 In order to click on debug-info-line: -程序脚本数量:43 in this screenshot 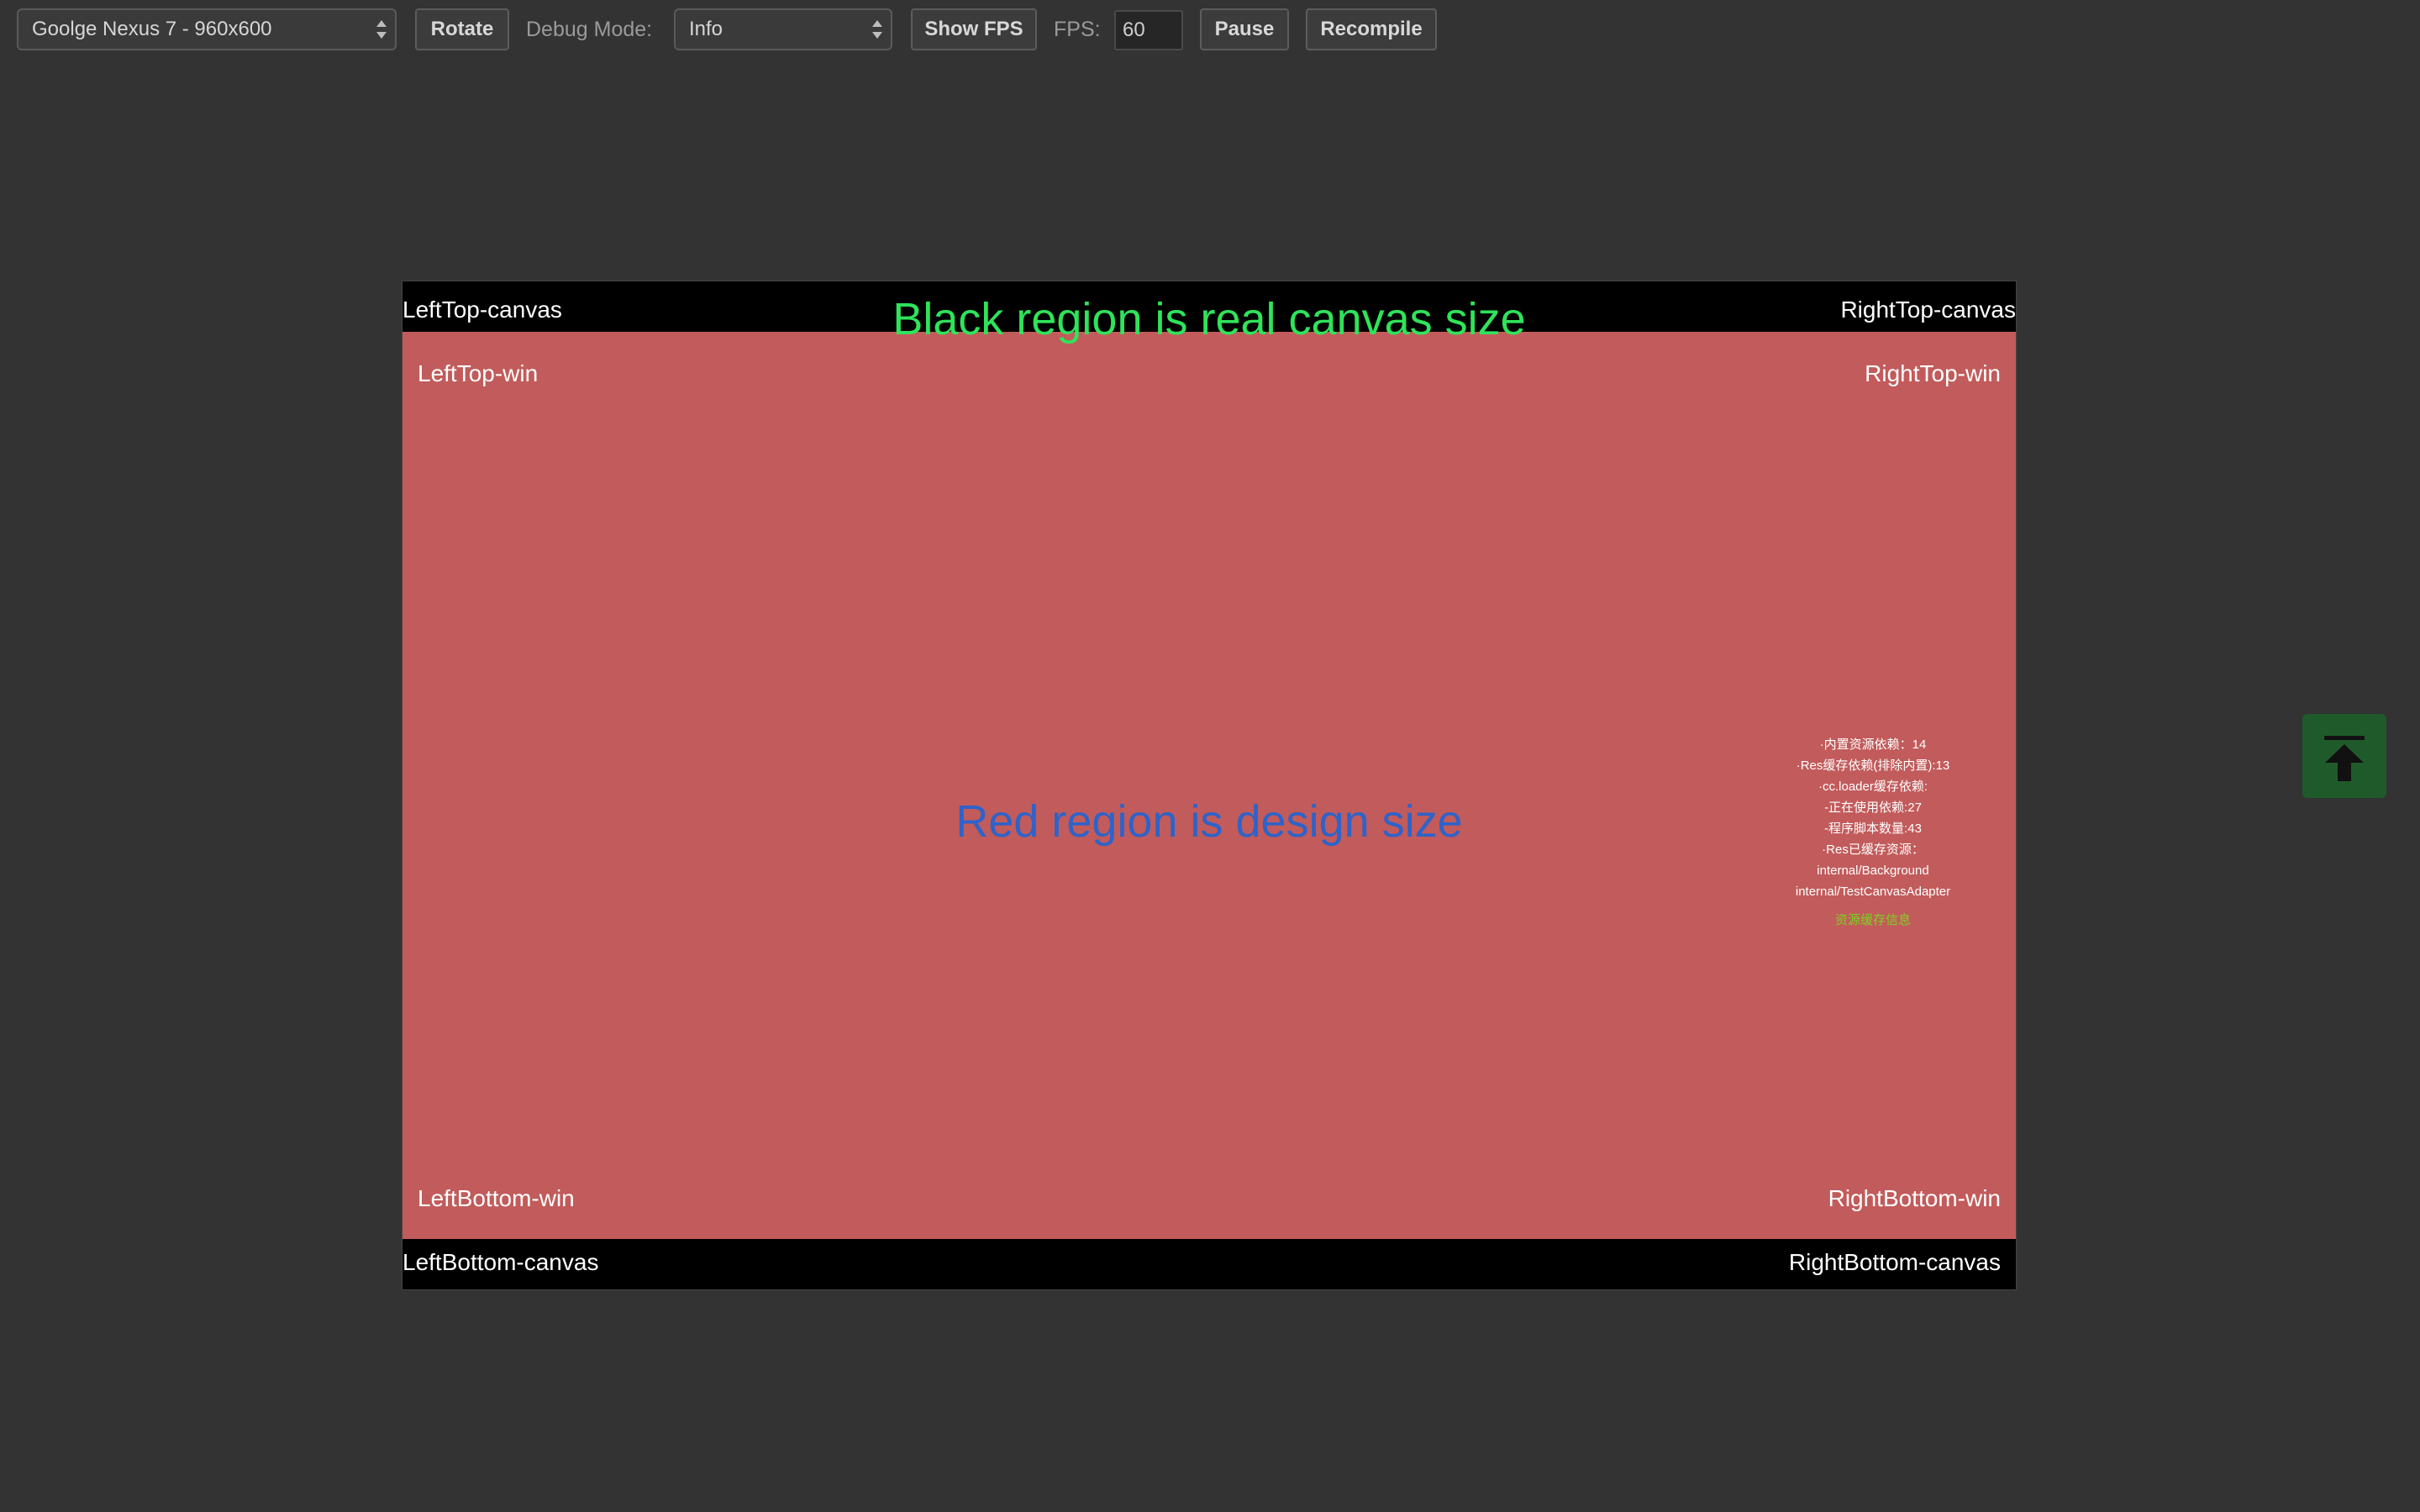, I will do `click(1873, 829)`.